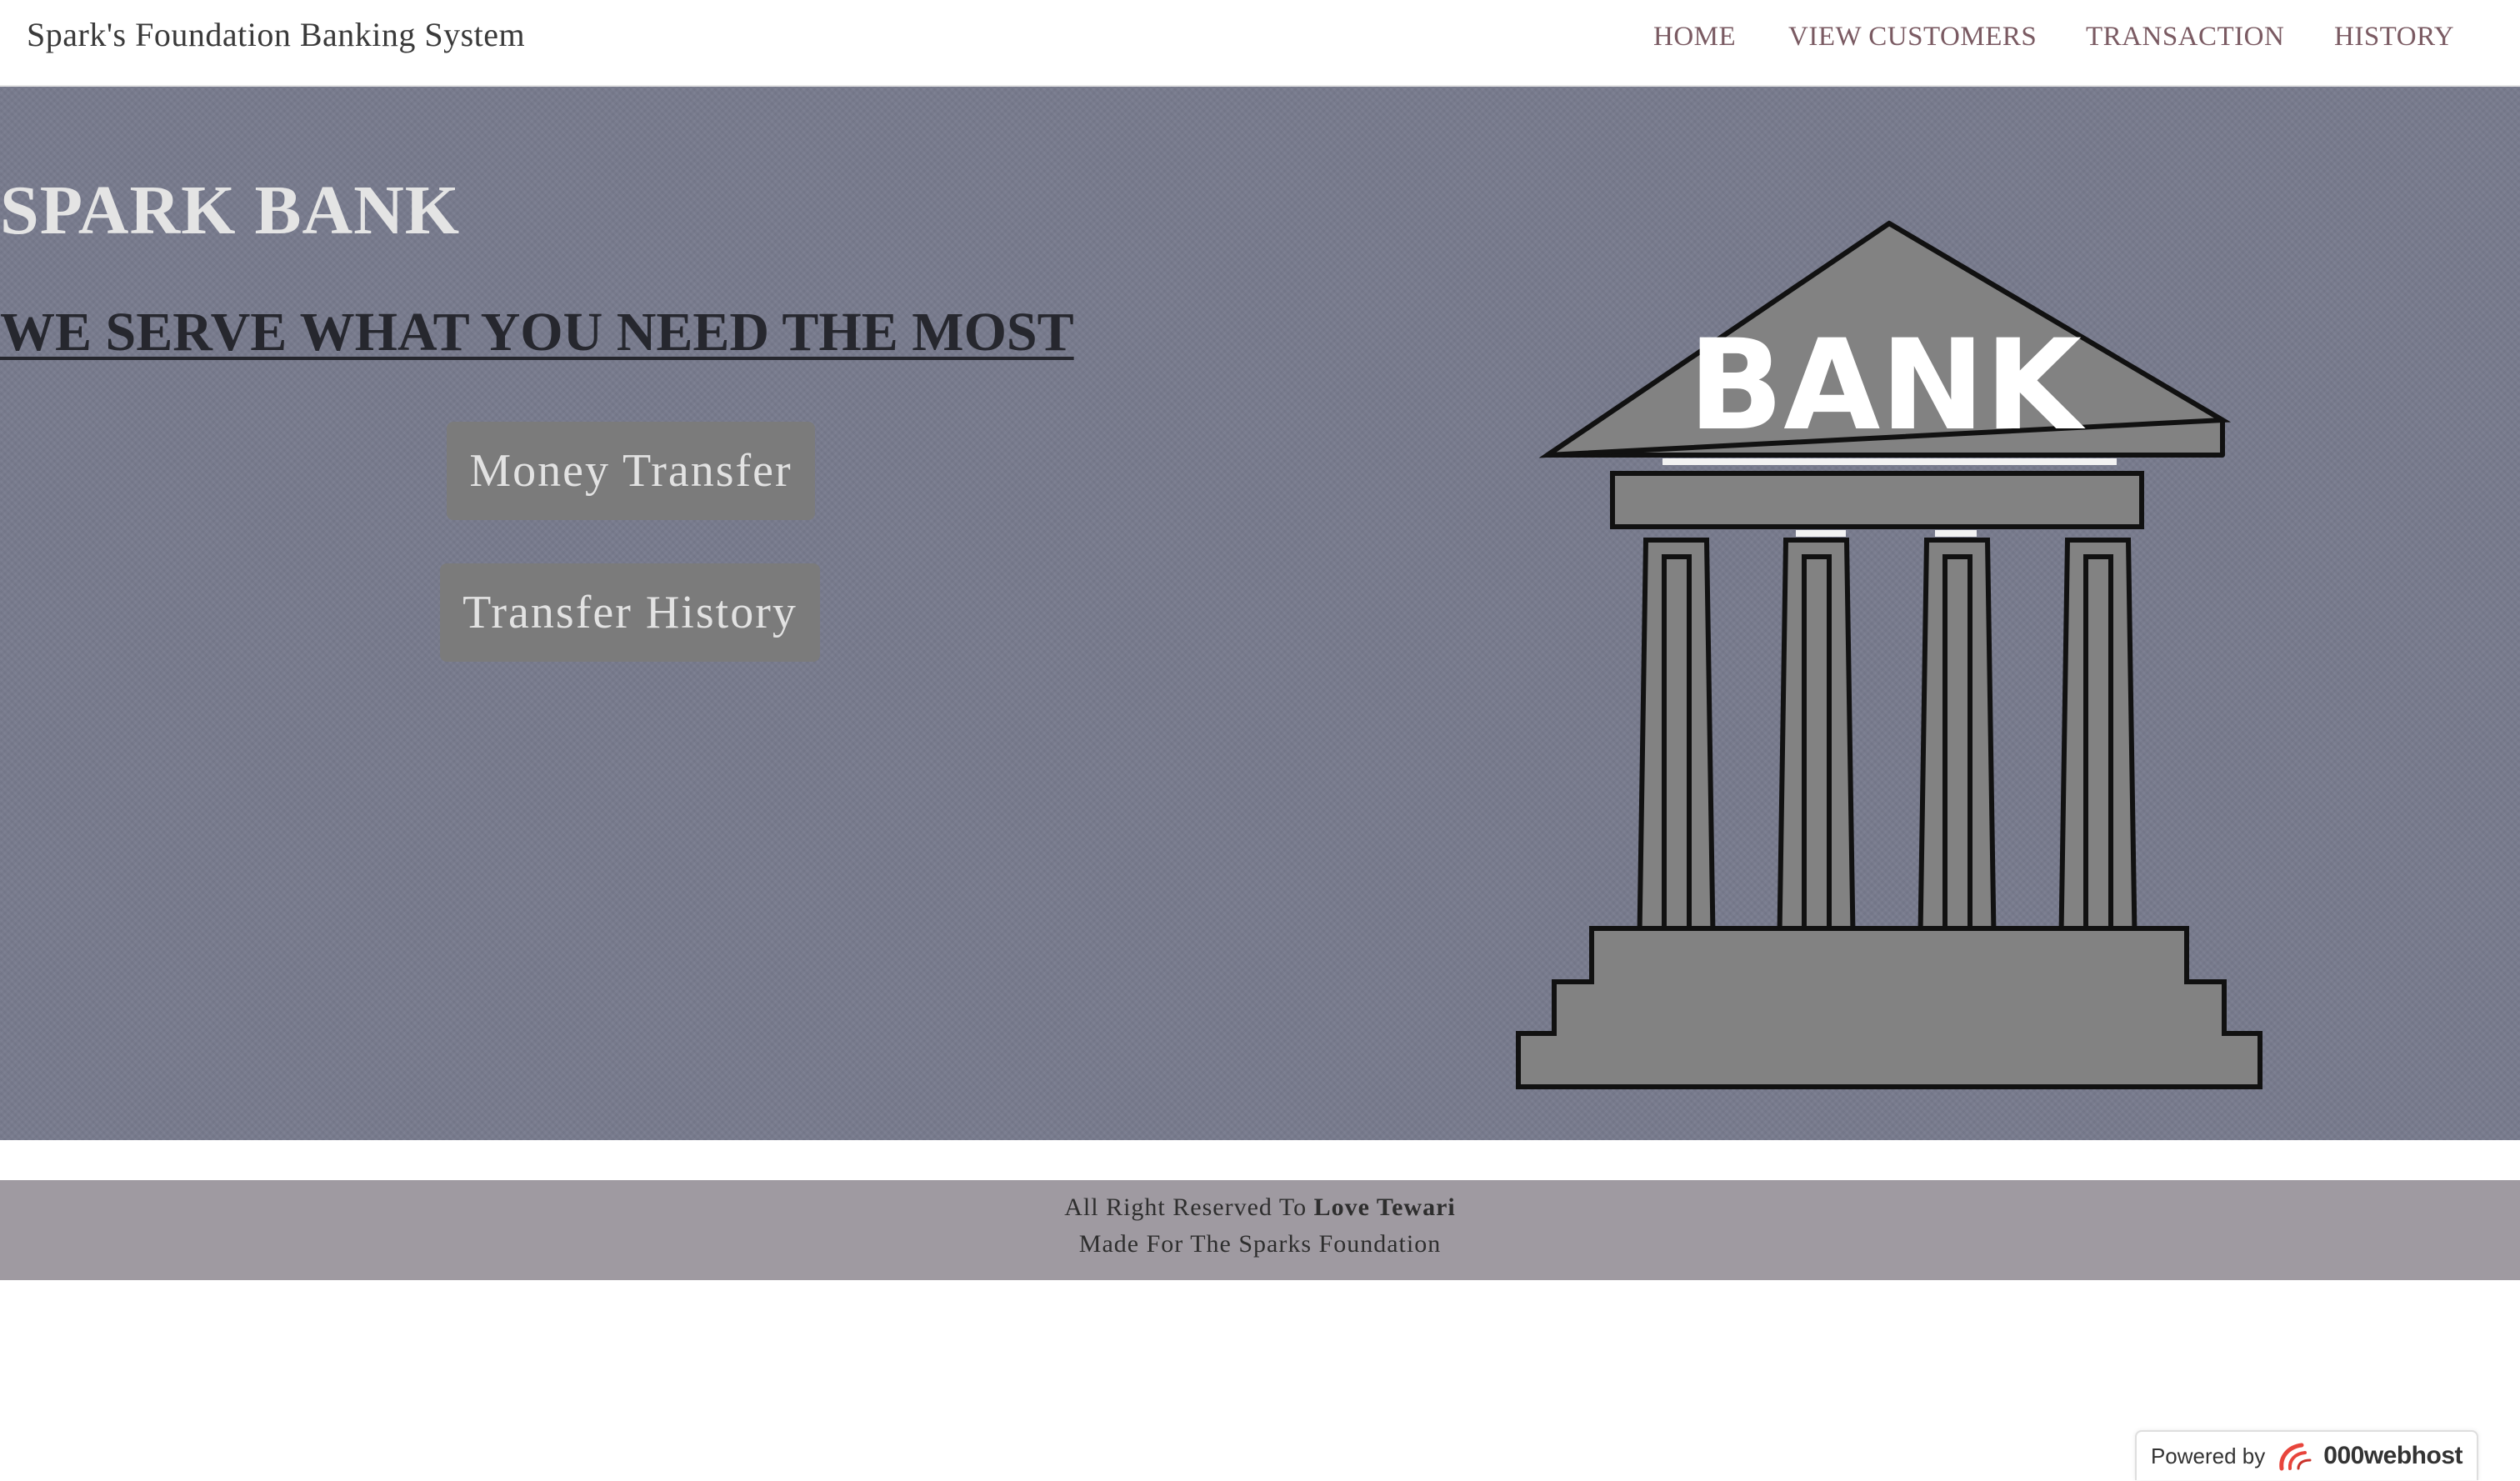 This screenshot has height=1481, width=2520. Describe the element at coordinates (1260, 1244) in the screenshot. I see `footer-made-for: Made For The Sparks Foundation` at that location.